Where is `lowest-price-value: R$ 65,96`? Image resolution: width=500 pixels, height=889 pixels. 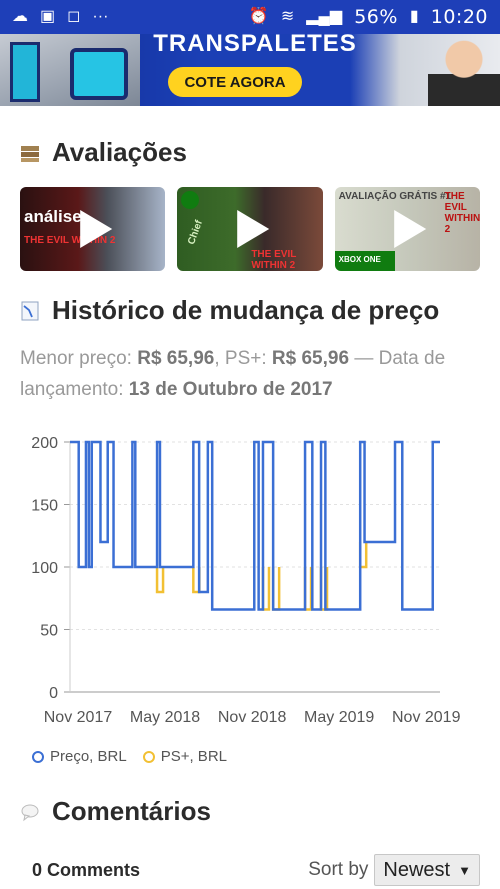 lowest-price-value: R$ 65,96 is located at coordinates (176, 358).